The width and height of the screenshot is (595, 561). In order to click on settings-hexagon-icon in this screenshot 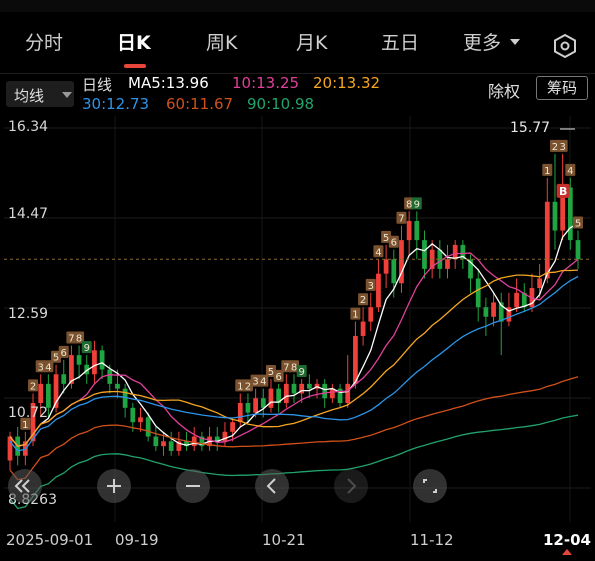, I will do `click(565, 46)`.